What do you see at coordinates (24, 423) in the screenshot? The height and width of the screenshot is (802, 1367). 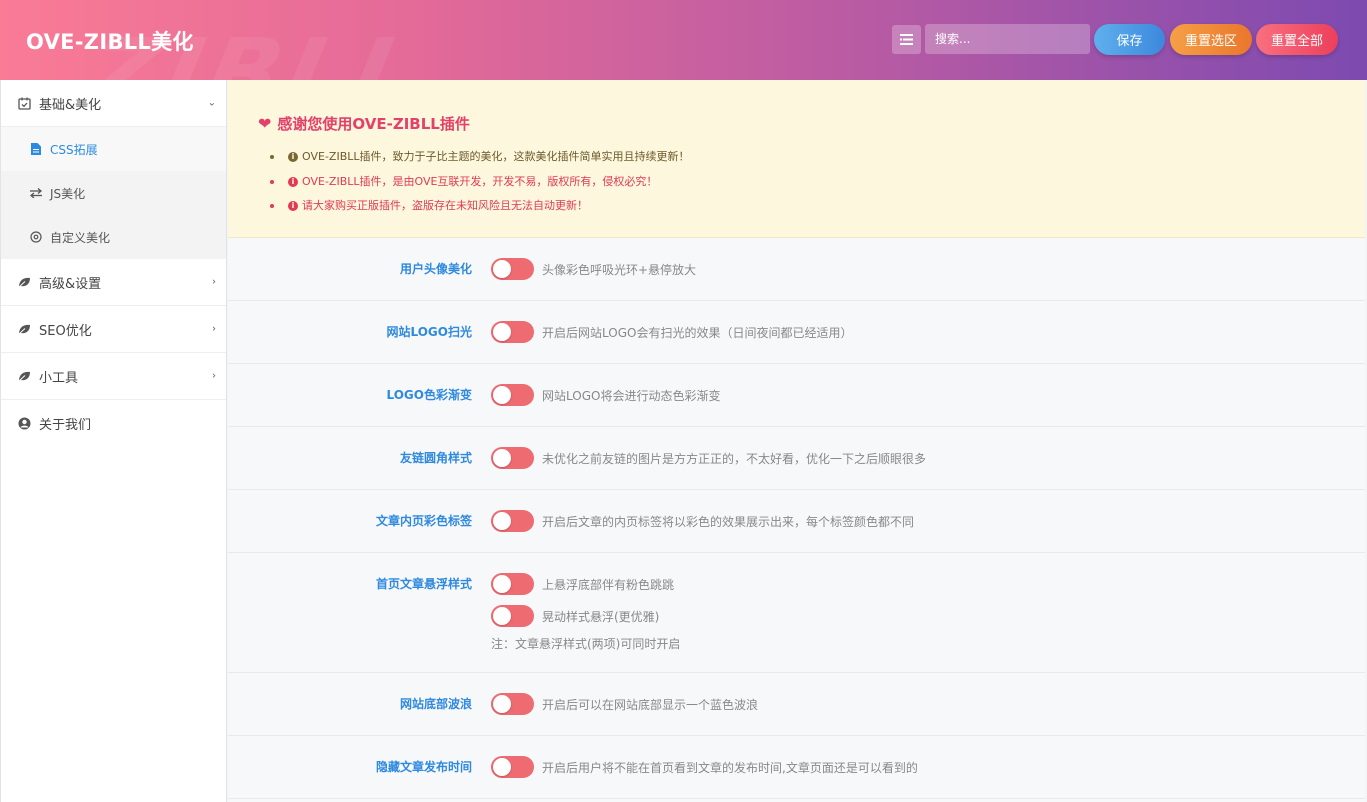 I see `user-circle-icon` at bounding box center [24, 423].